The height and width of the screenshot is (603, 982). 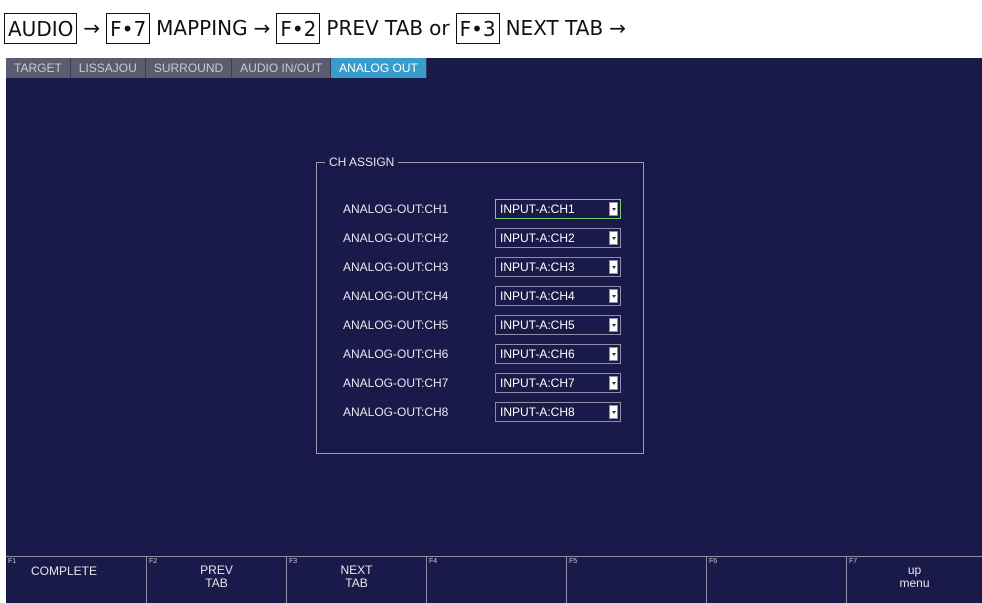 I want to click on analog-out-ch3-label: ANALOG-OUT:CH3, so click(x=396, y=267).